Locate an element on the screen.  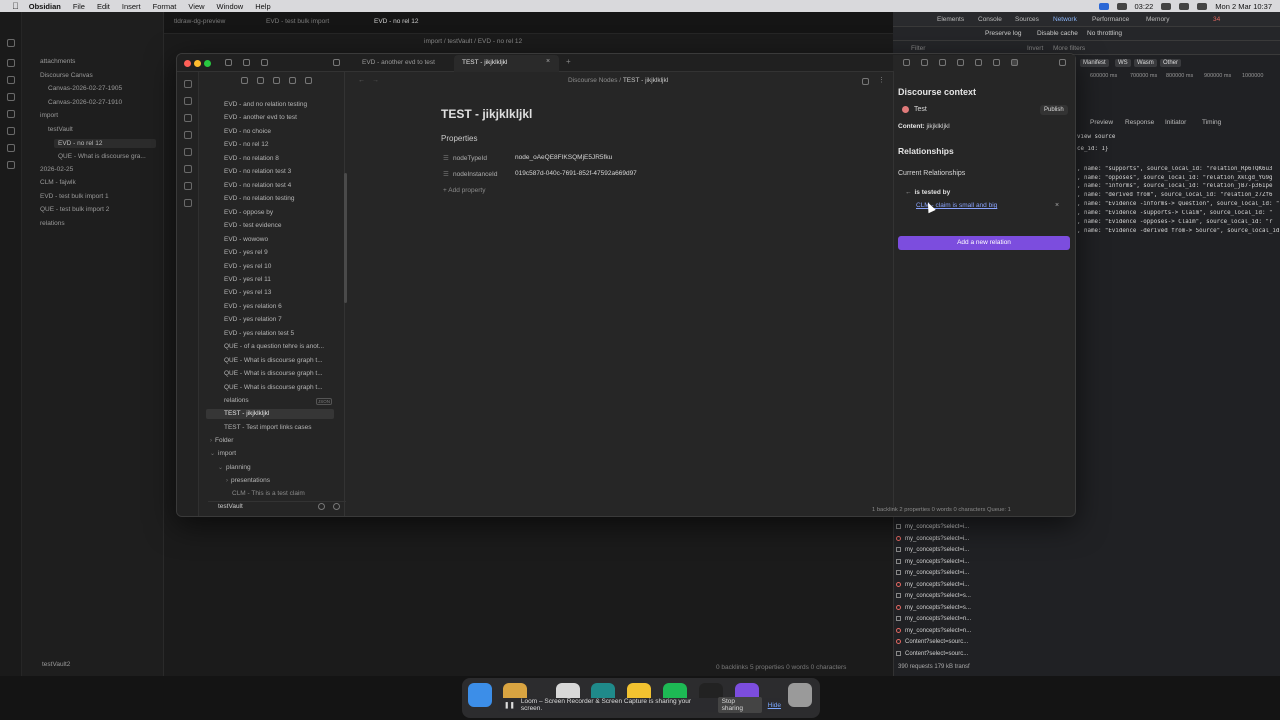
folder-item: ⌄ import is located at coordinates (223, 453).